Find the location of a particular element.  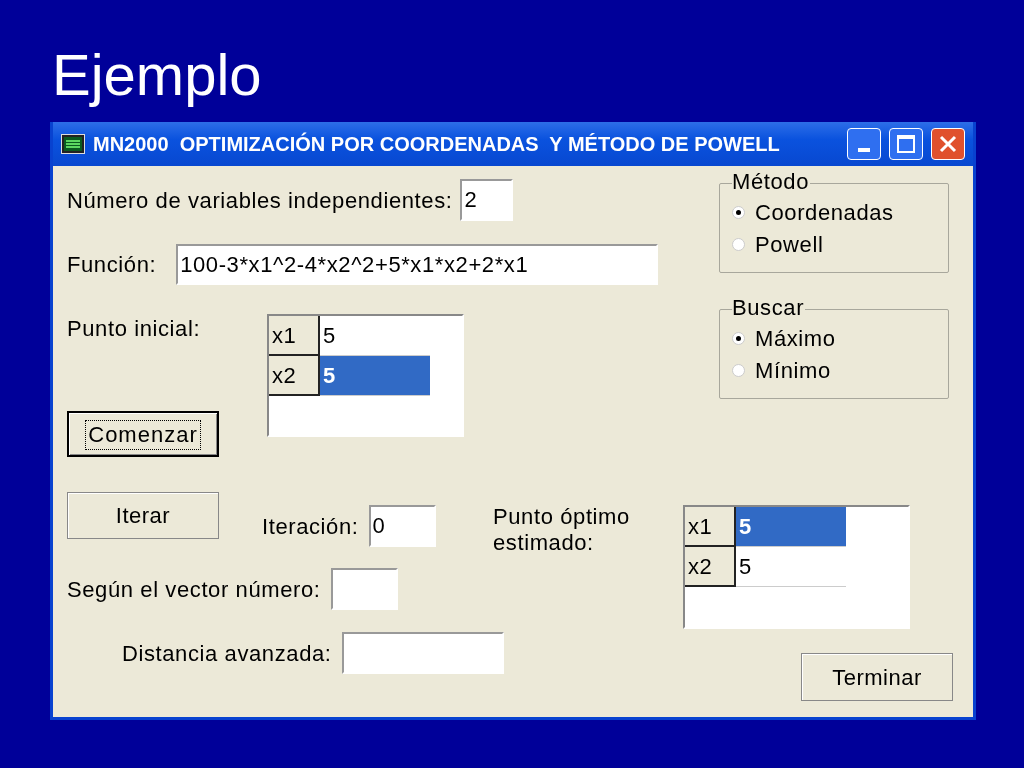

minimize-icon is located at coordinates (864, 150).